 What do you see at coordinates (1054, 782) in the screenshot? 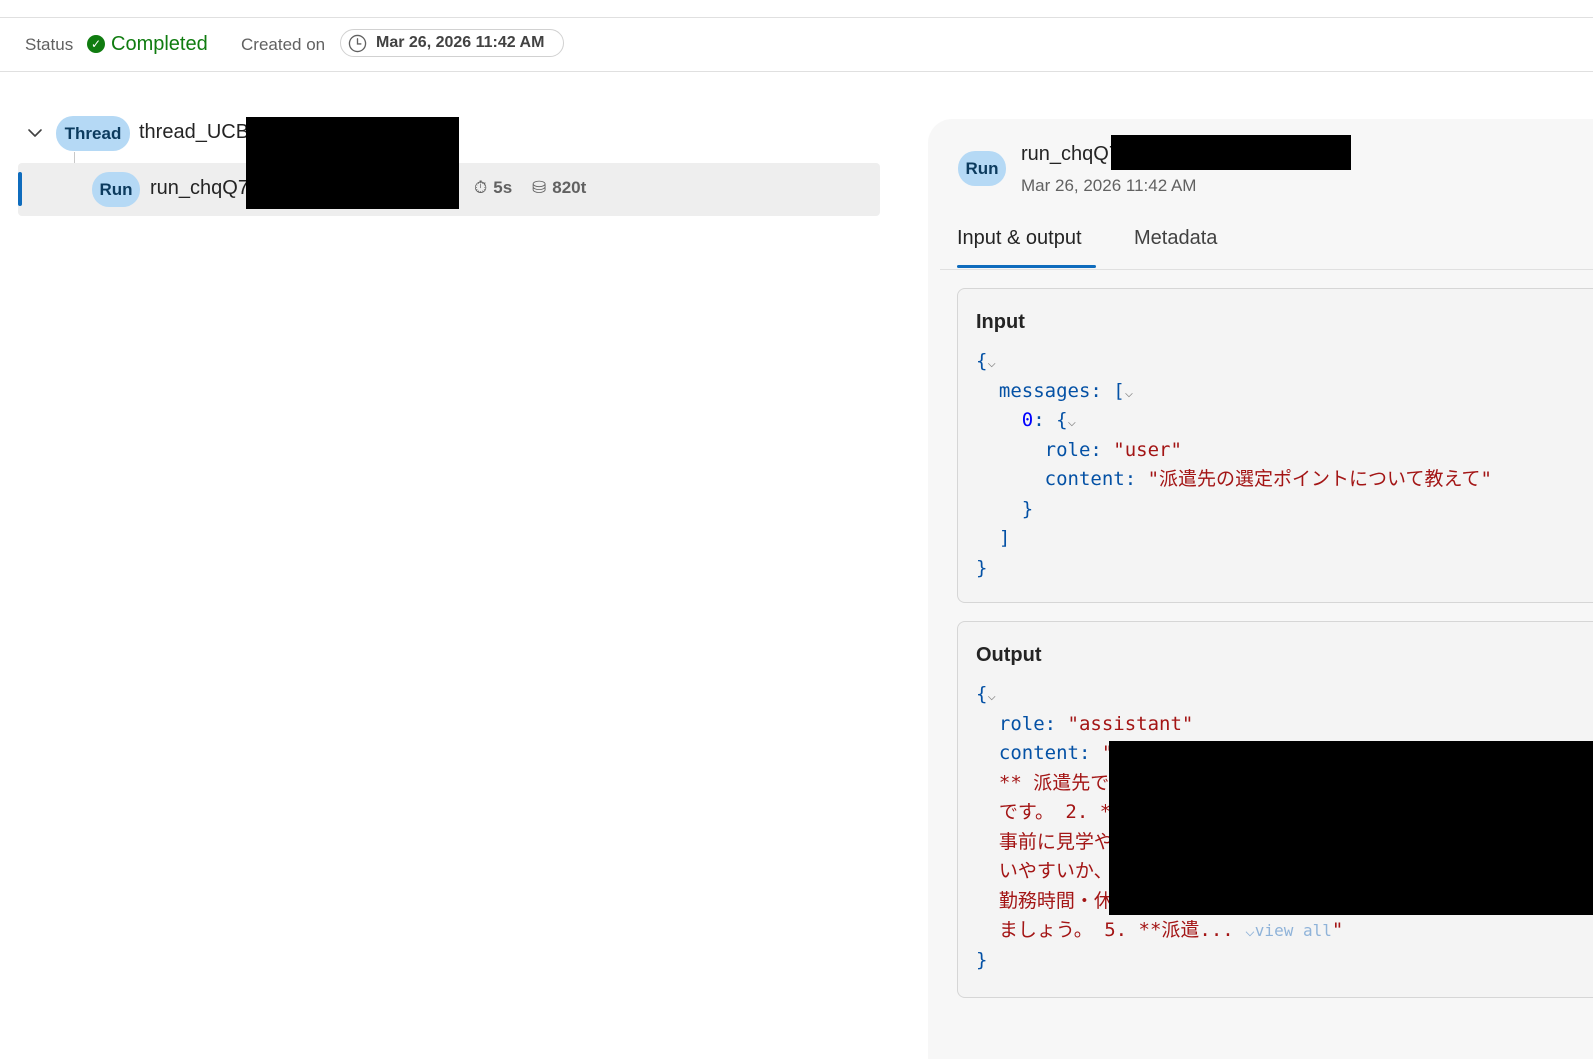
I see `json-string: ** 派遣先で` at bounding box center [1054, 782].